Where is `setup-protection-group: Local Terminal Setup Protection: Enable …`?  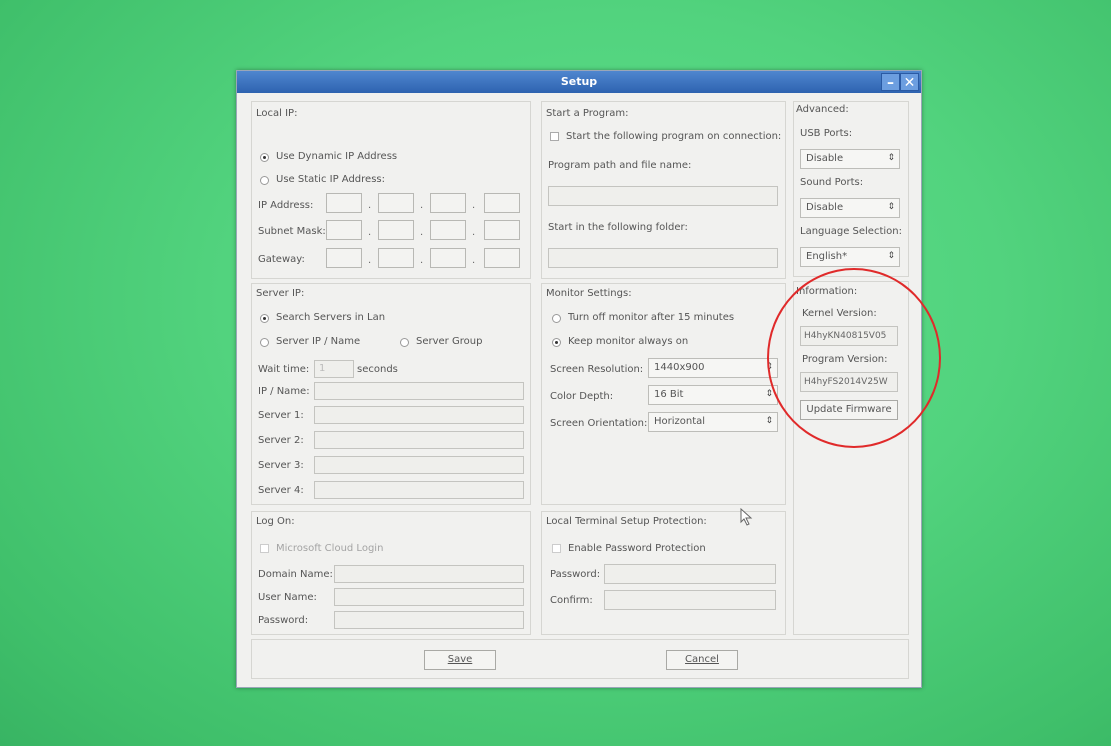 setup-protection-group: Local Terminal Setup Protection: Enable … is located at coordinates (663, 573).